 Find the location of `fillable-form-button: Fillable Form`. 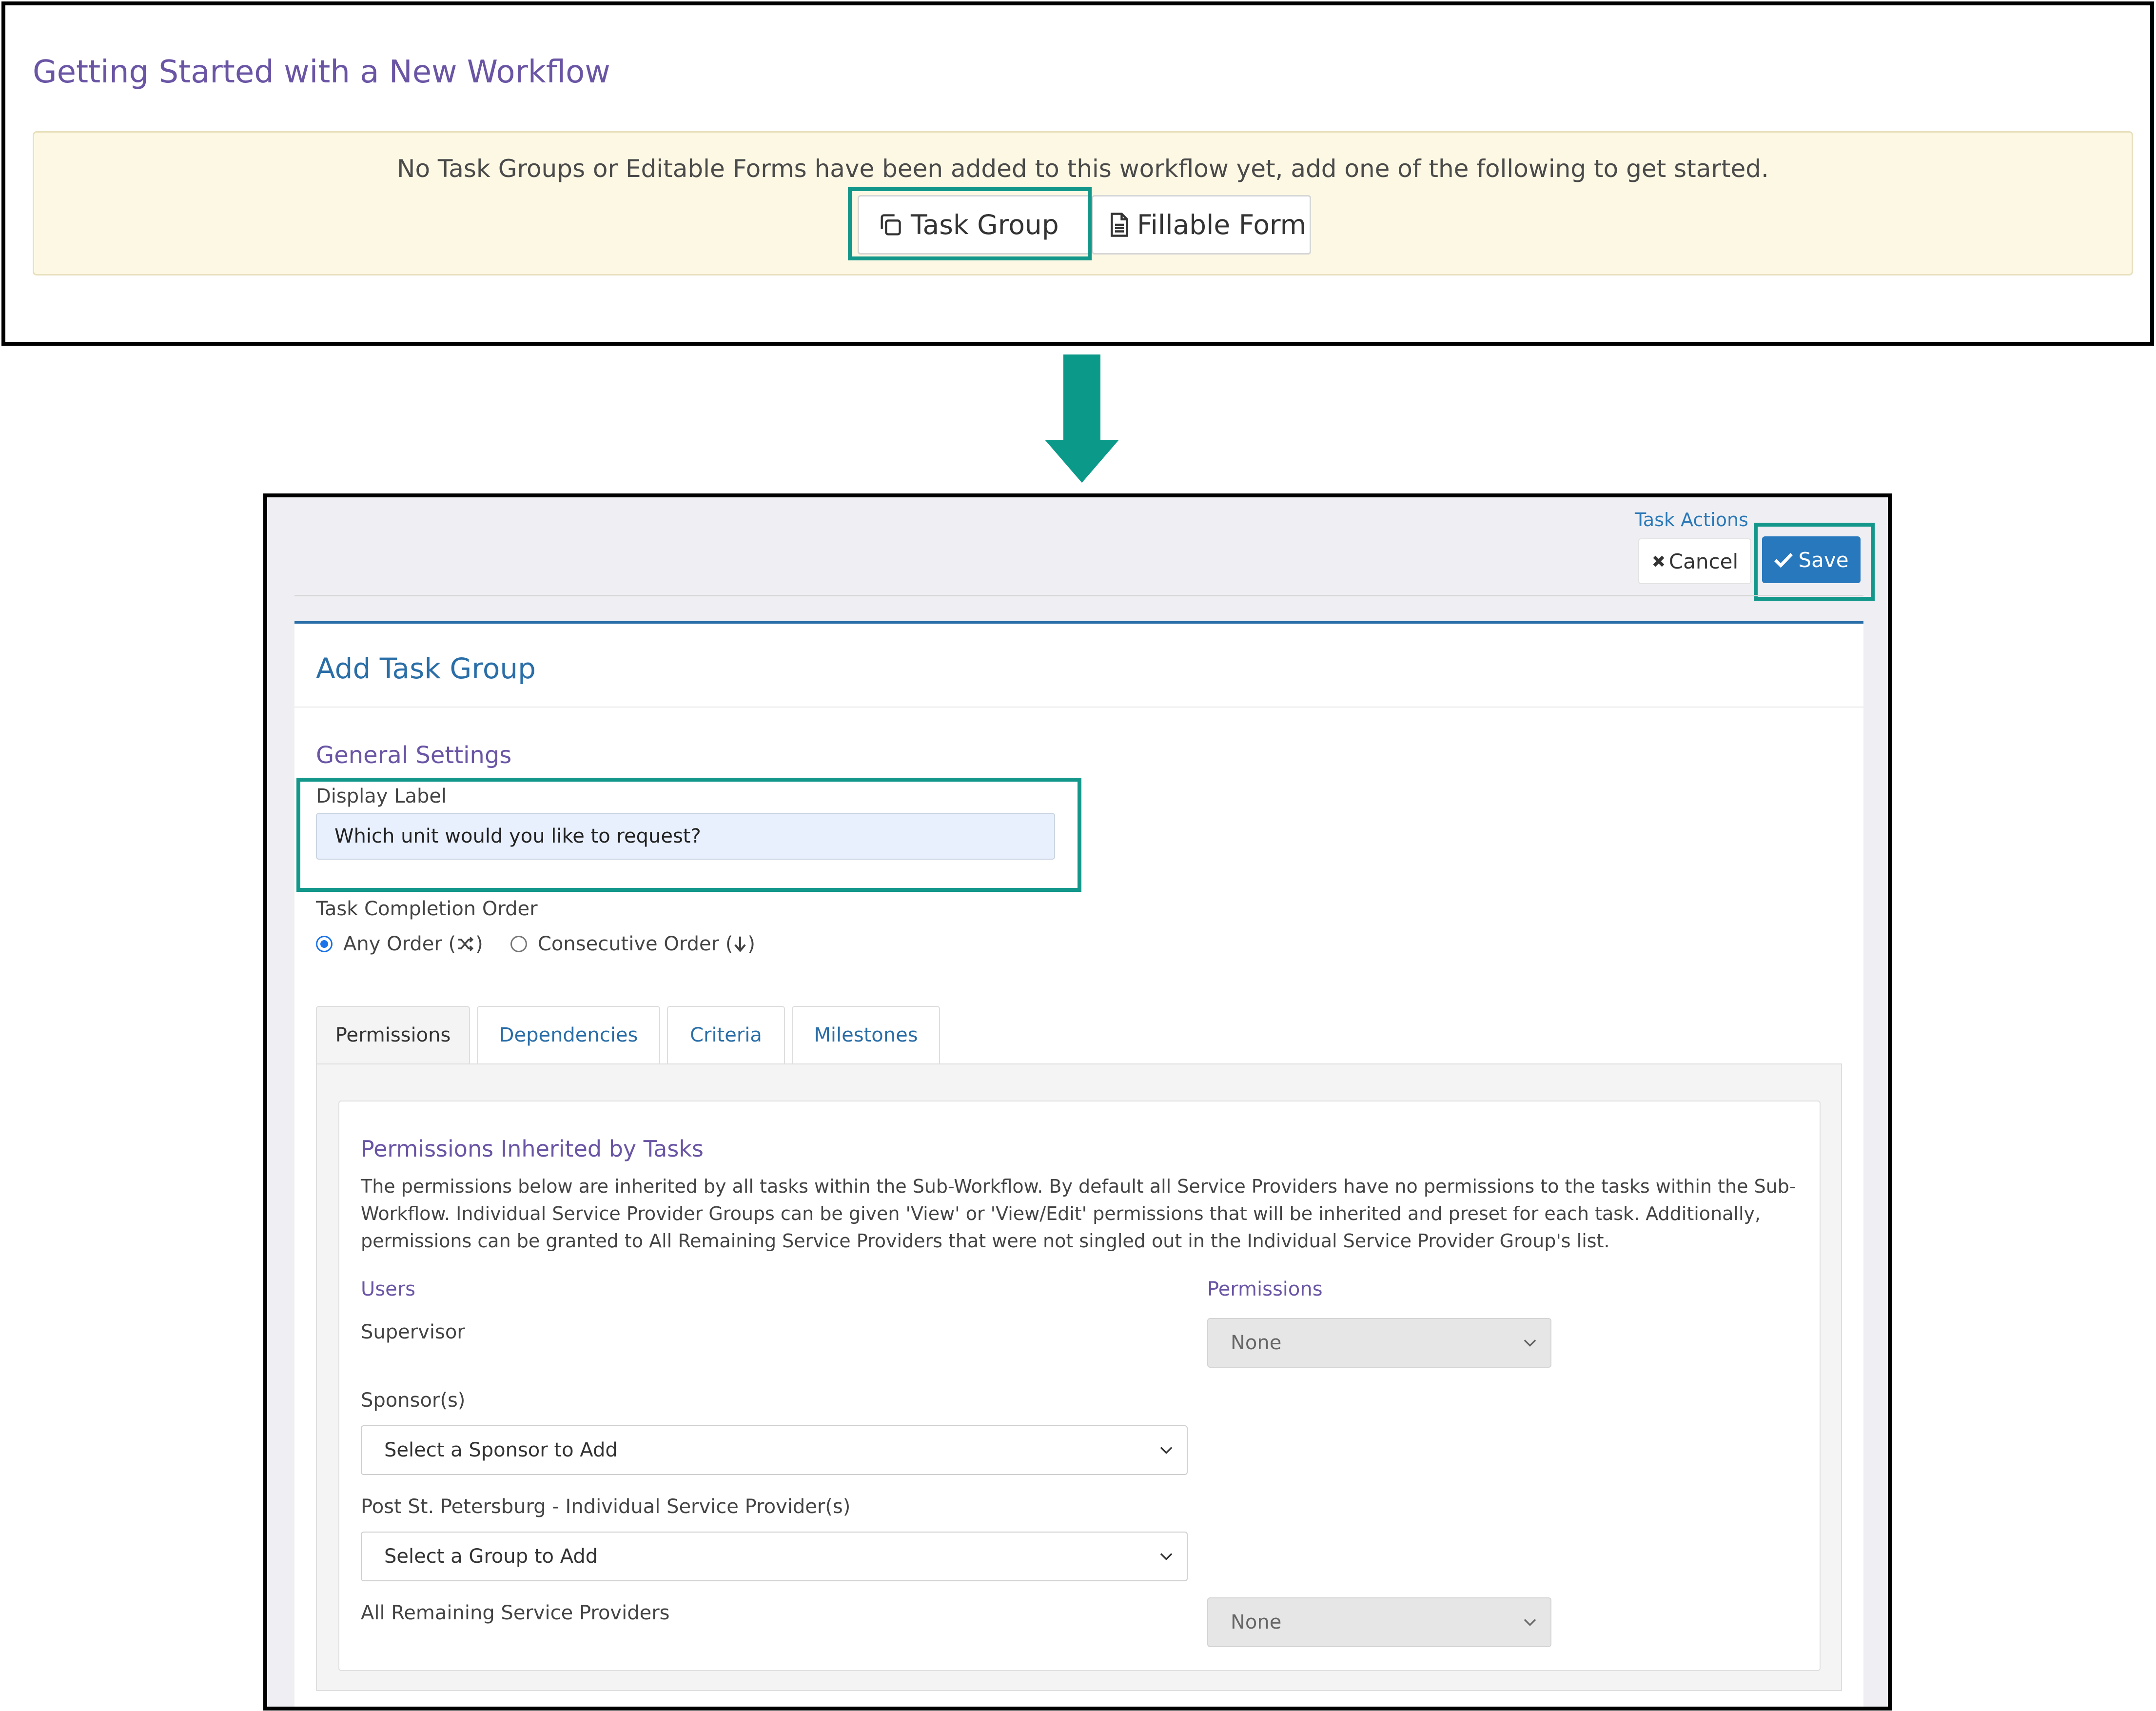

fillable-form-button: Fillable Form is located at coordinates (1201, 225).